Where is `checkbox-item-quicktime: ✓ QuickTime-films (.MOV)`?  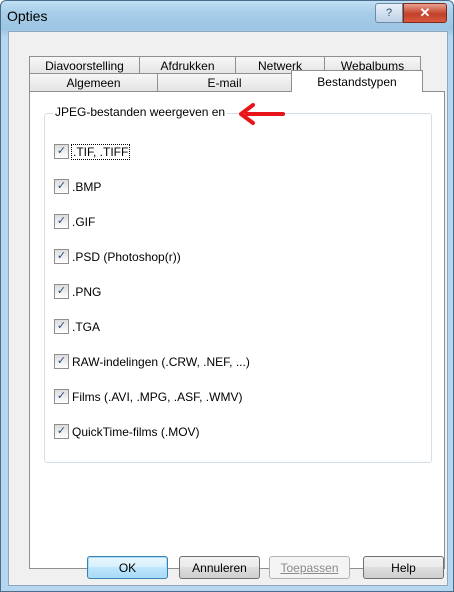 checkbox-item-quicktime: ✓ QuickTime-films (.MOV) is located at coordinates (152, 431).